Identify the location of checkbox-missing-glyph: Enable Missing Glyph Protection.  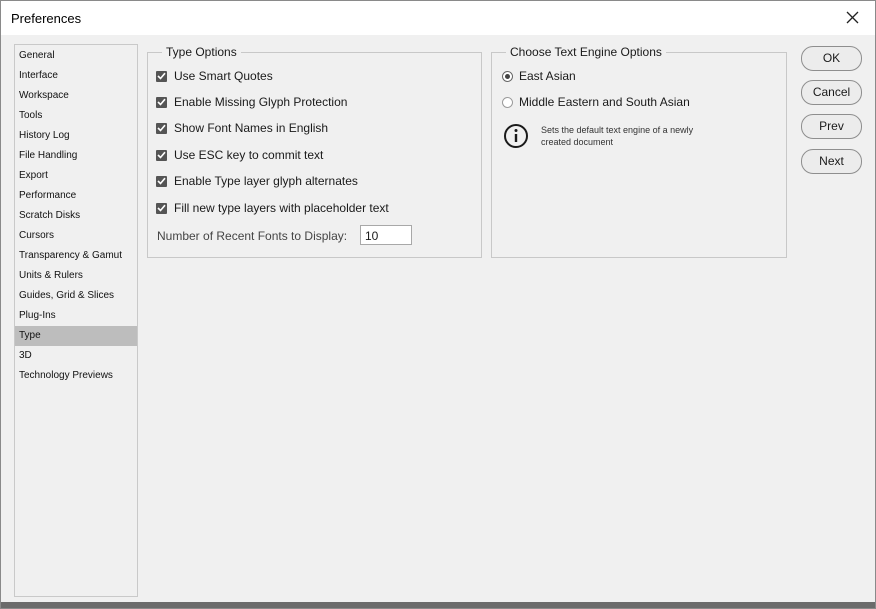
(251, 102).